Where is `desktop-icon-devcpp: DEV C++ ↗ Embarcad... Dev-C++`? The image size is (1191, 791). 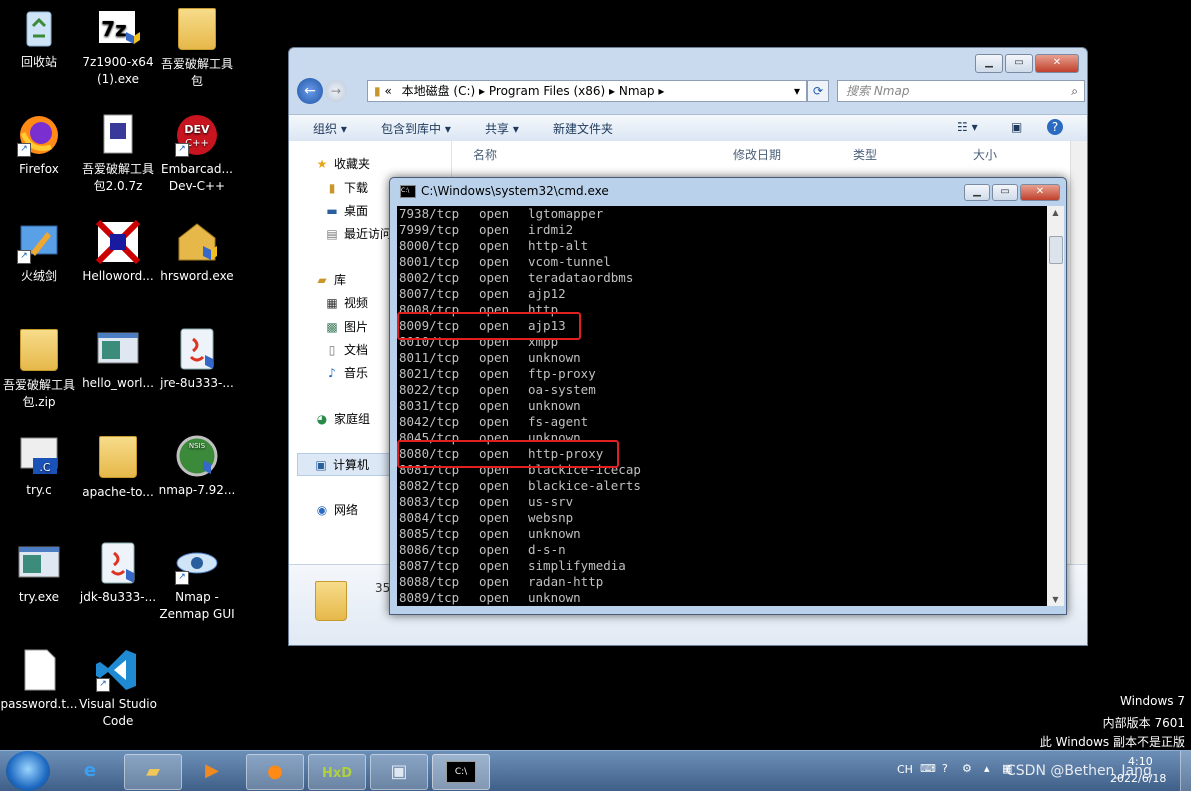
desktop-icon-devcpp: DEV C++ ↗ Embarcad... Dev-C++ is located at coordinates (197, 154).